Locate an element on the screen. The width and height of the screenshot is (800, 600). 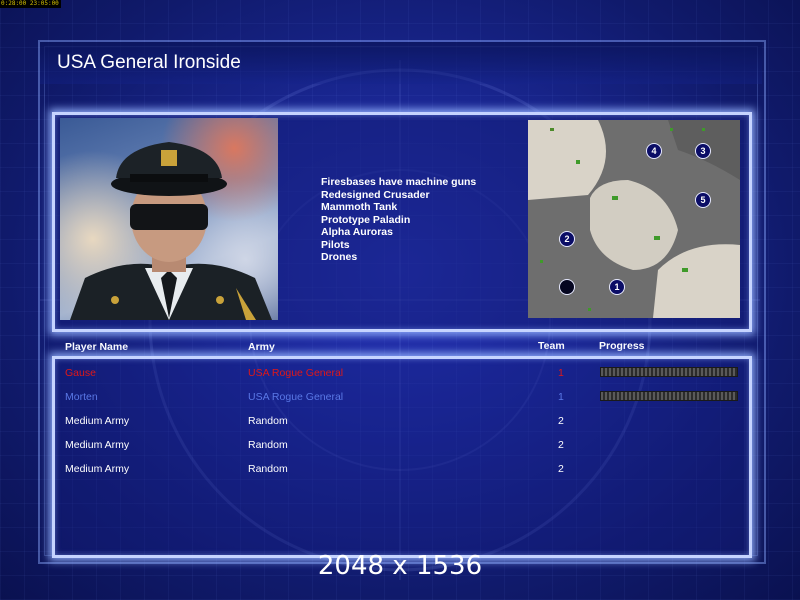
feature-item: Alpha Auroras is located at coordinates (357, 232).